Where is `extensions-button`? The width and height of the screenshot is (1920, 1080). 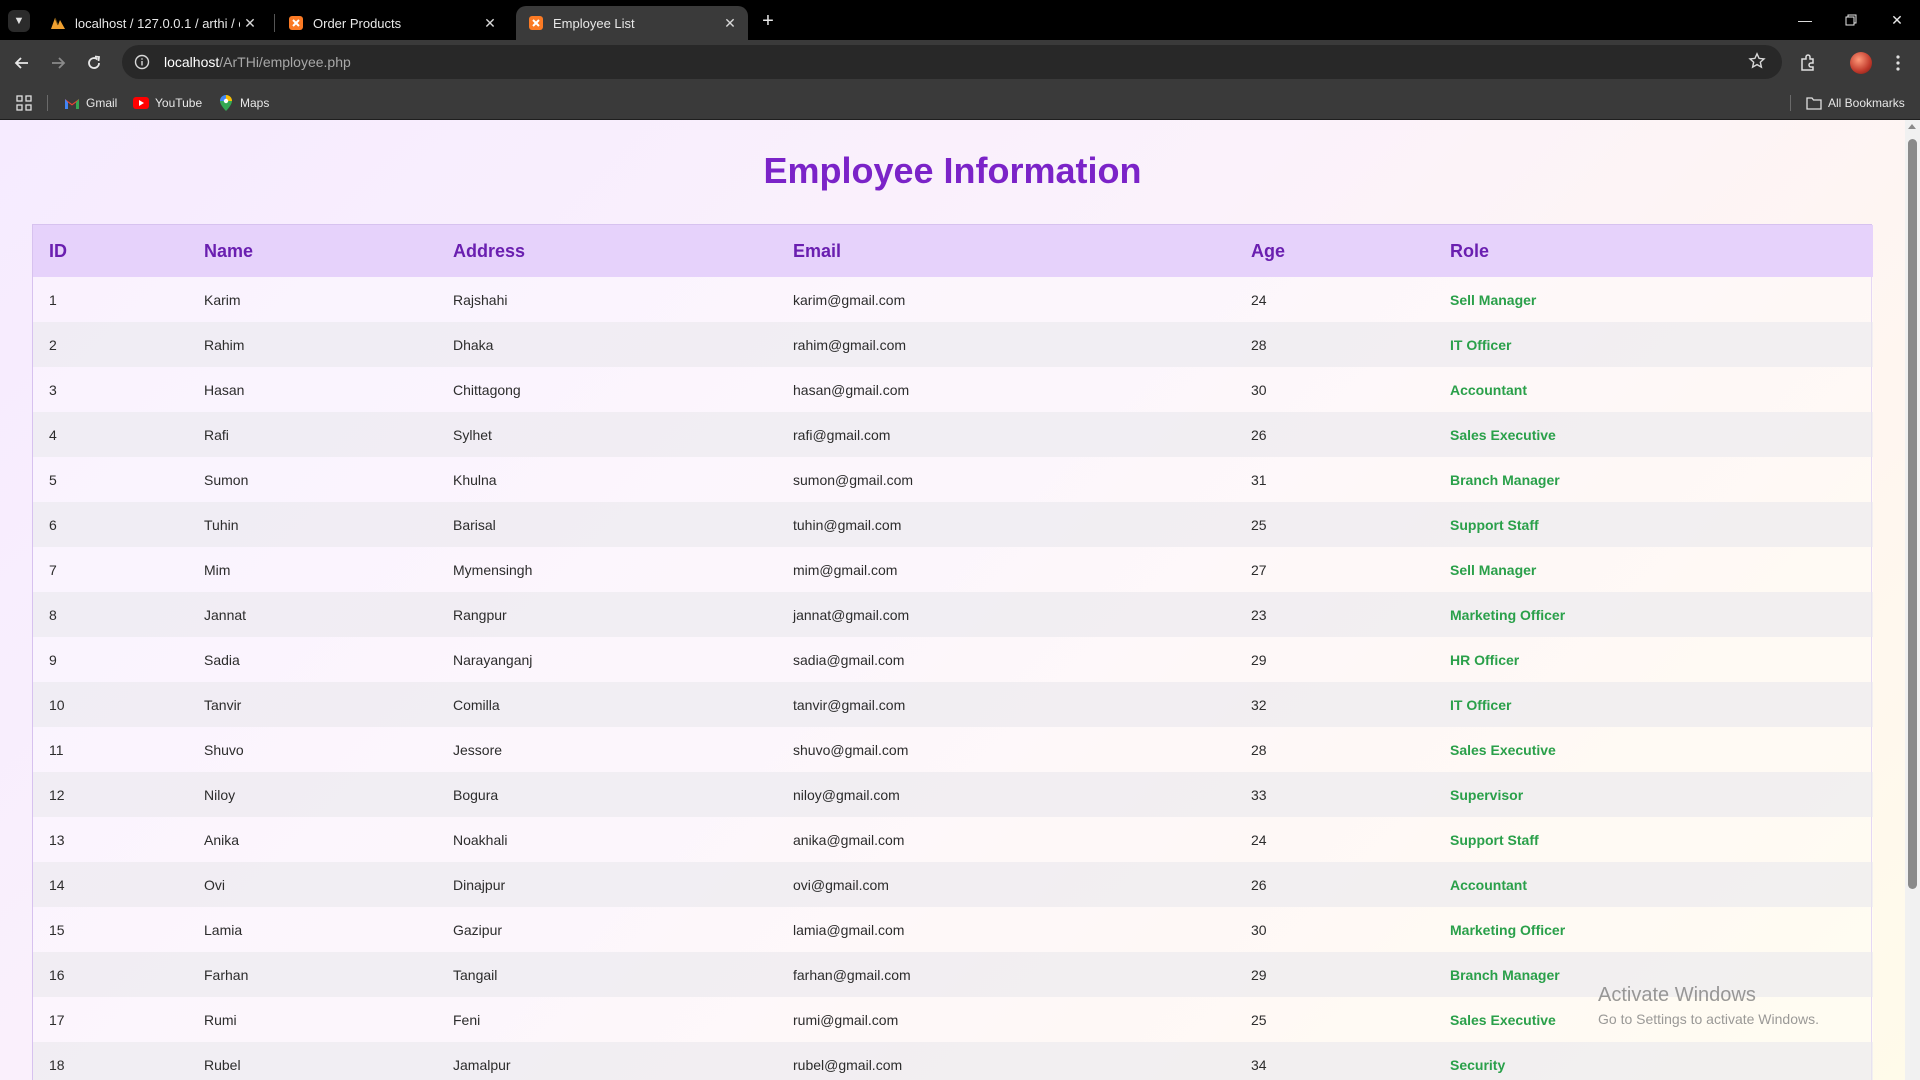
extensions-button is located at coordinates (1808, 63).